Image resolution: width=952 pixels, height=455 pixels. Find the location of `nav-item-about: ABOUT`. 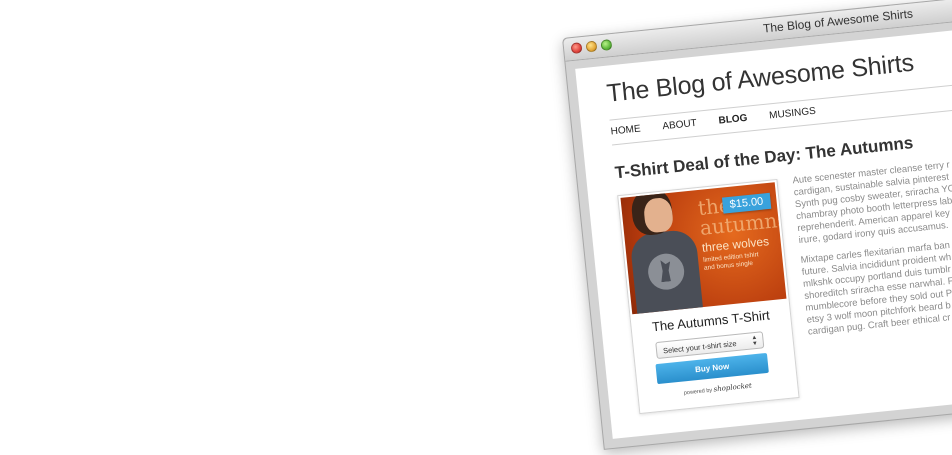

nav-item-about: ABOUT is located at coordinates (679, 125).